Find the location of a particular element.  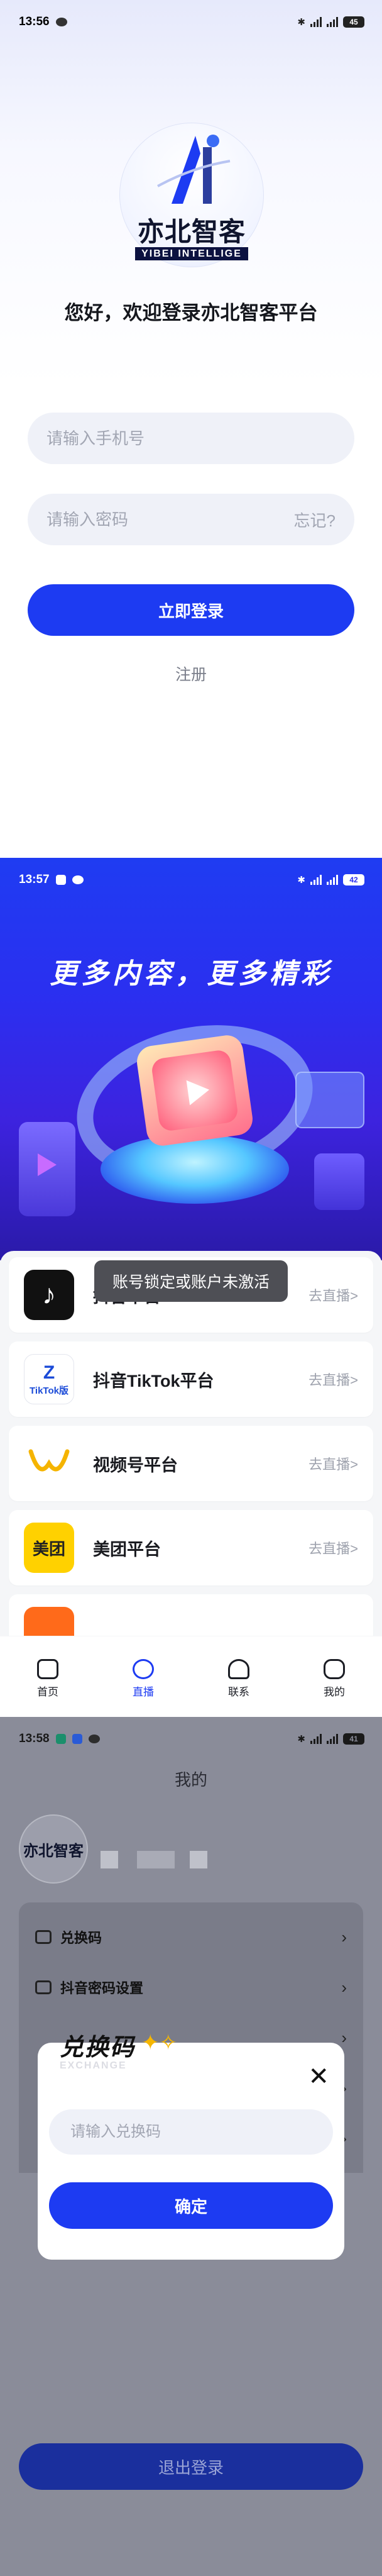

phone-field is located at coordinates (191, 438).